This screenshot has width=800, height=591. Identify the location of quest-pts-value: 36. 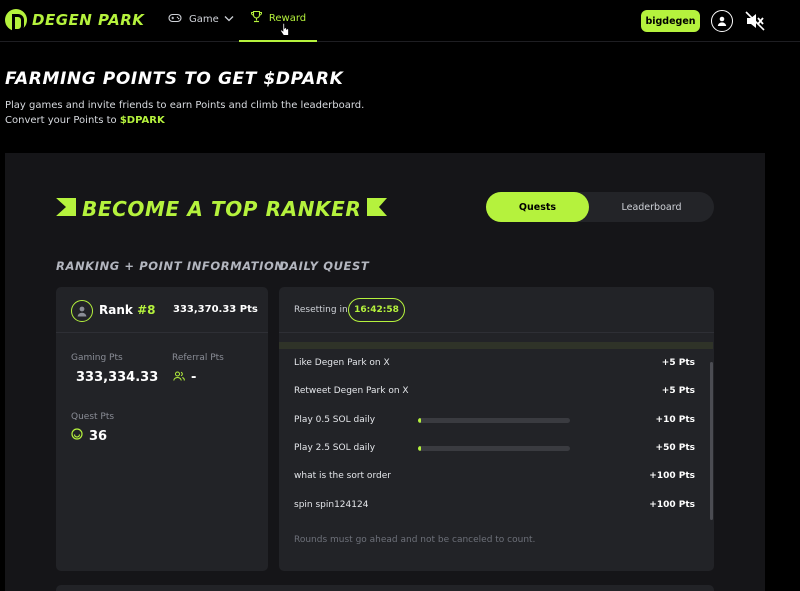
(89, 436).